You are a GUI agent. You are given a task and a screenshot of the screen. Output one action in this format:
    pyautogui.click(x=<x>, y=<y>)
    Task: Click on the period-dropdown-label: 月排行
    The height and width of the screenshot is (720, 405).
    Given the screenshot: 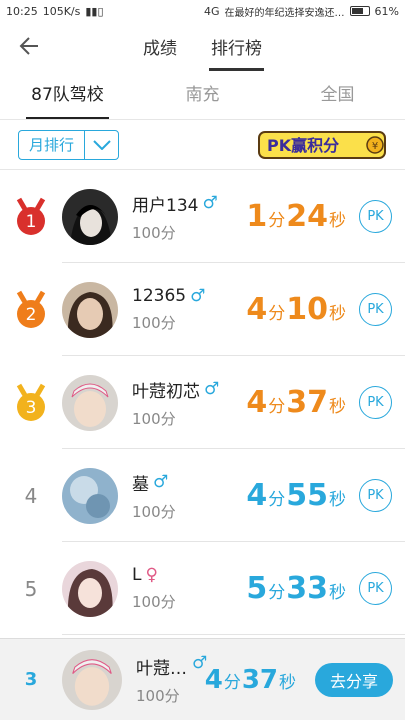 What is the action you would take?
    pyautogui.click(x=52, y=144)
    